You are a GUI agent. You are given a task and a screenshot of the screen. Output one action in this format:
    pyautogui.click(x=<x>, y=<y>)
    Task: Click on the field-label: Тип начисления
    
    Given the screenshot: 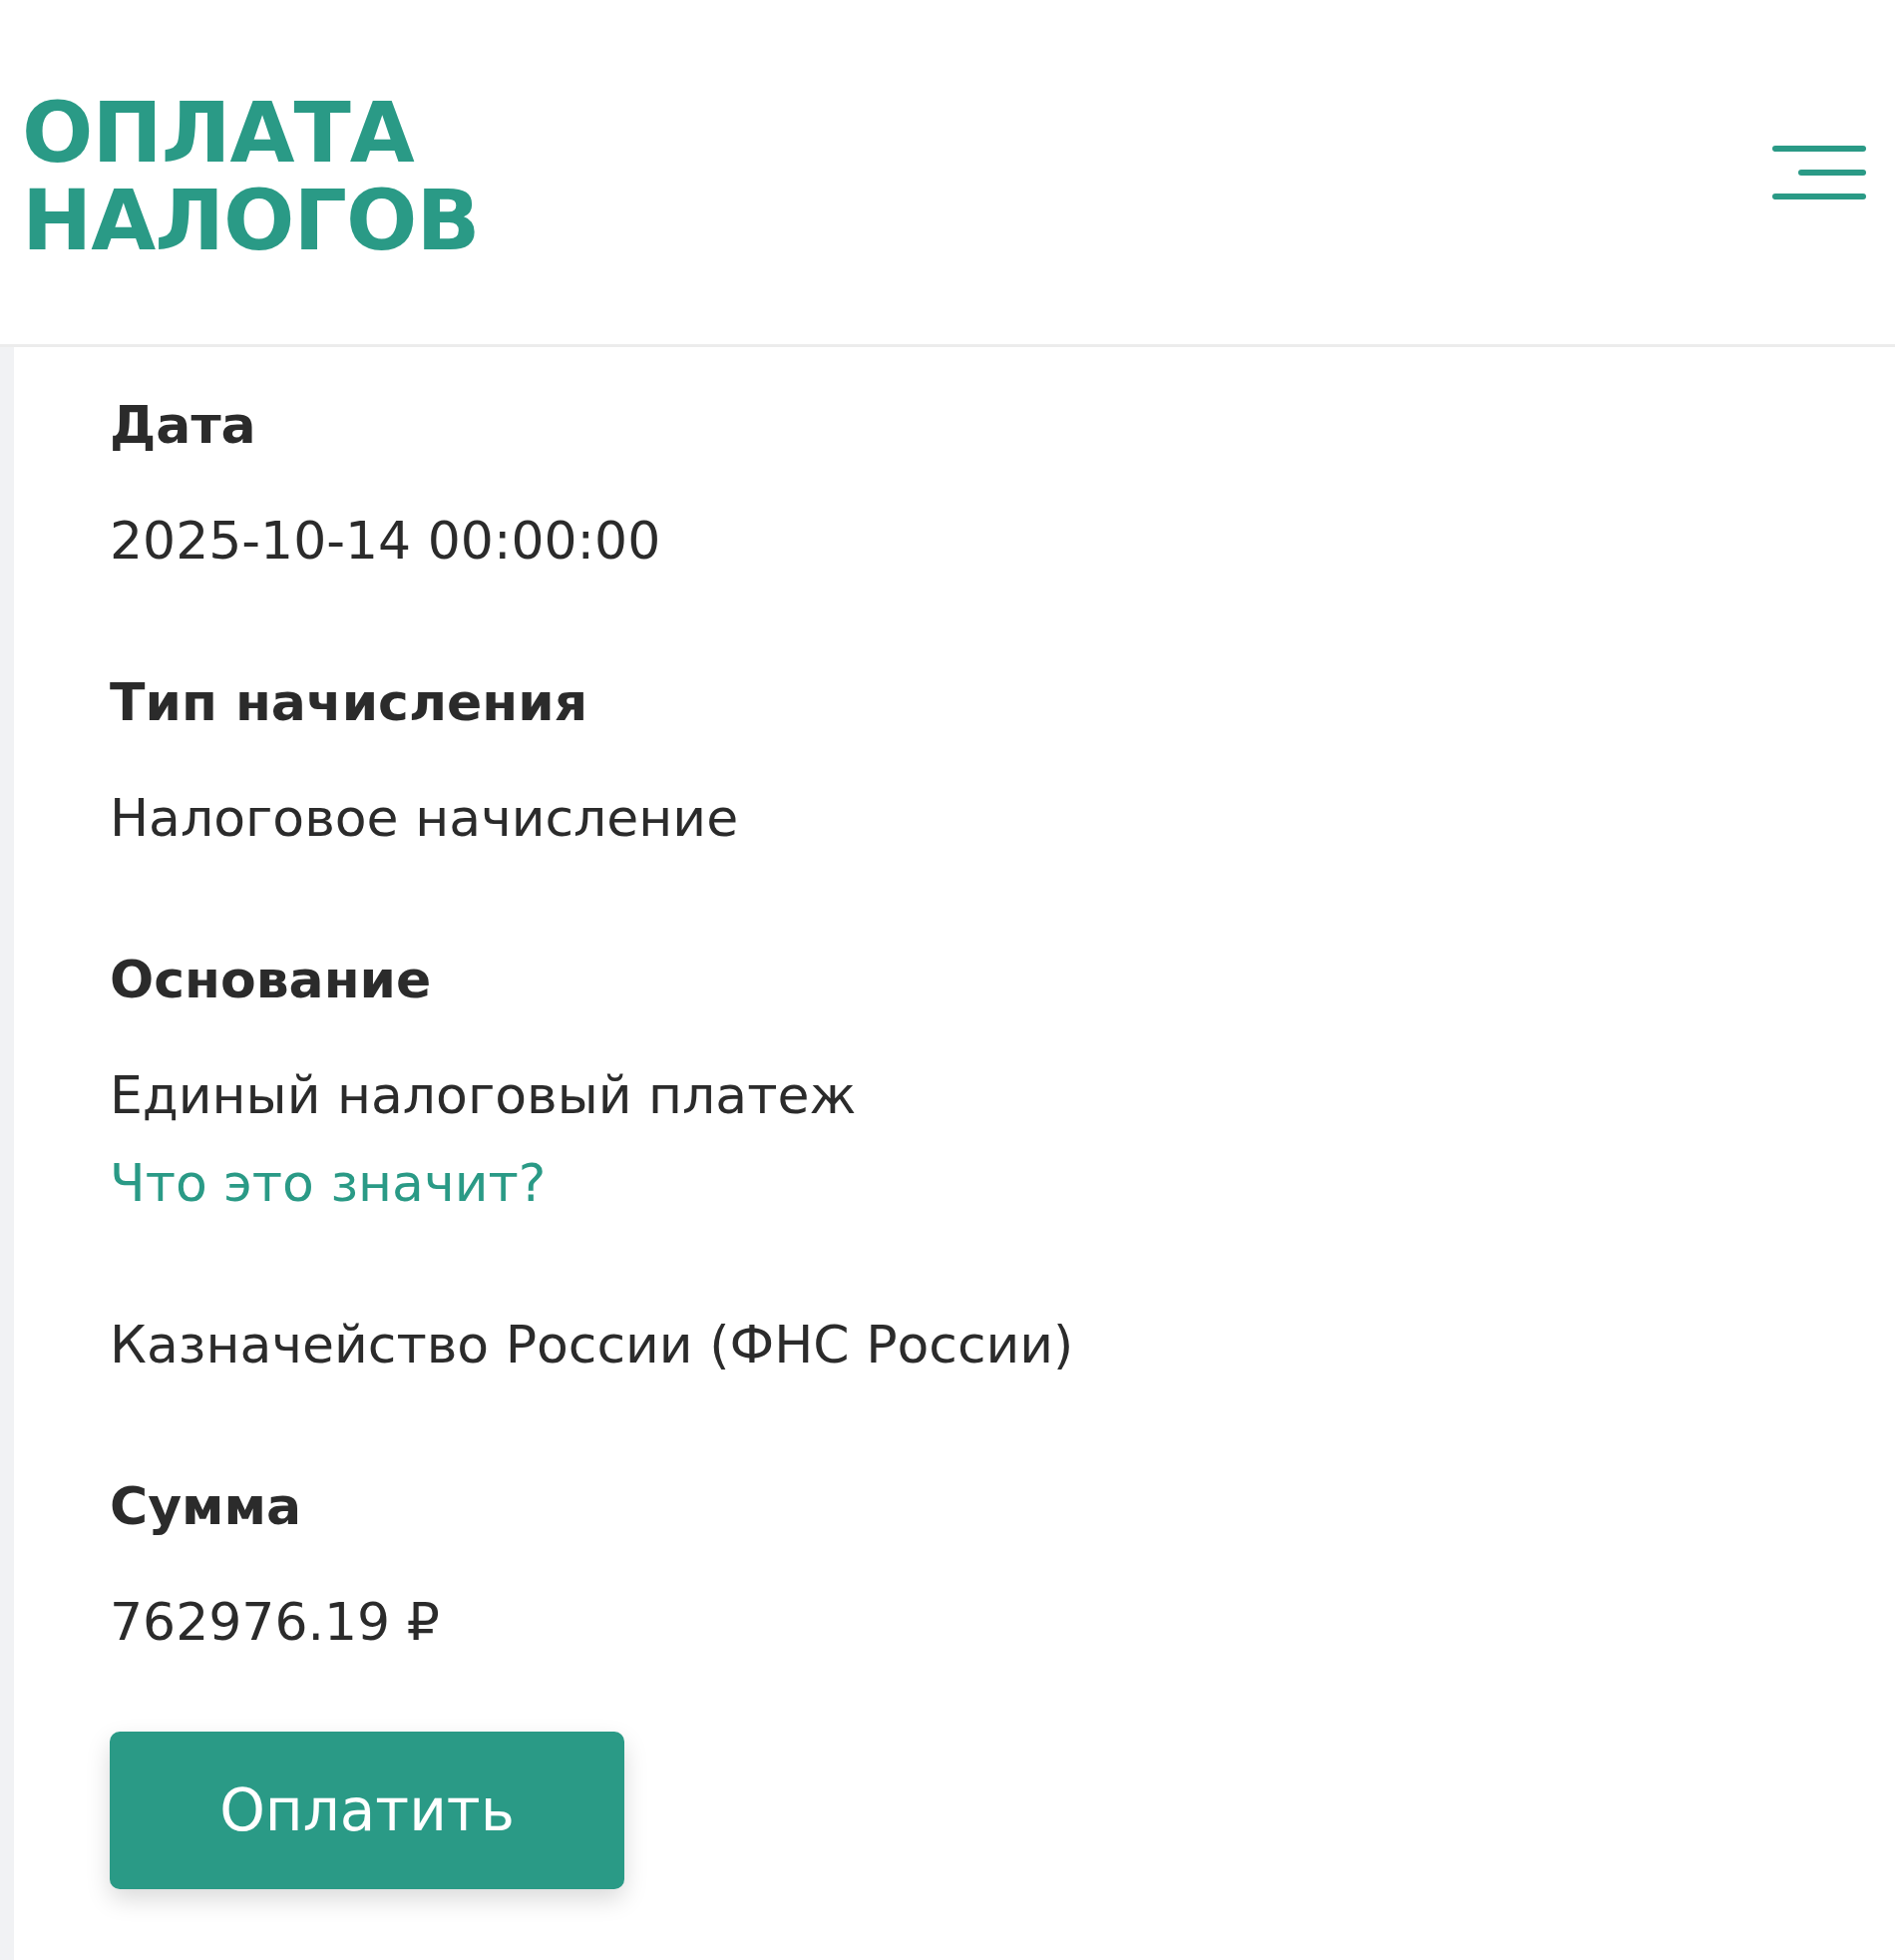 What is the action you would take?
    pyautogui.click(x=349, y=702)
    